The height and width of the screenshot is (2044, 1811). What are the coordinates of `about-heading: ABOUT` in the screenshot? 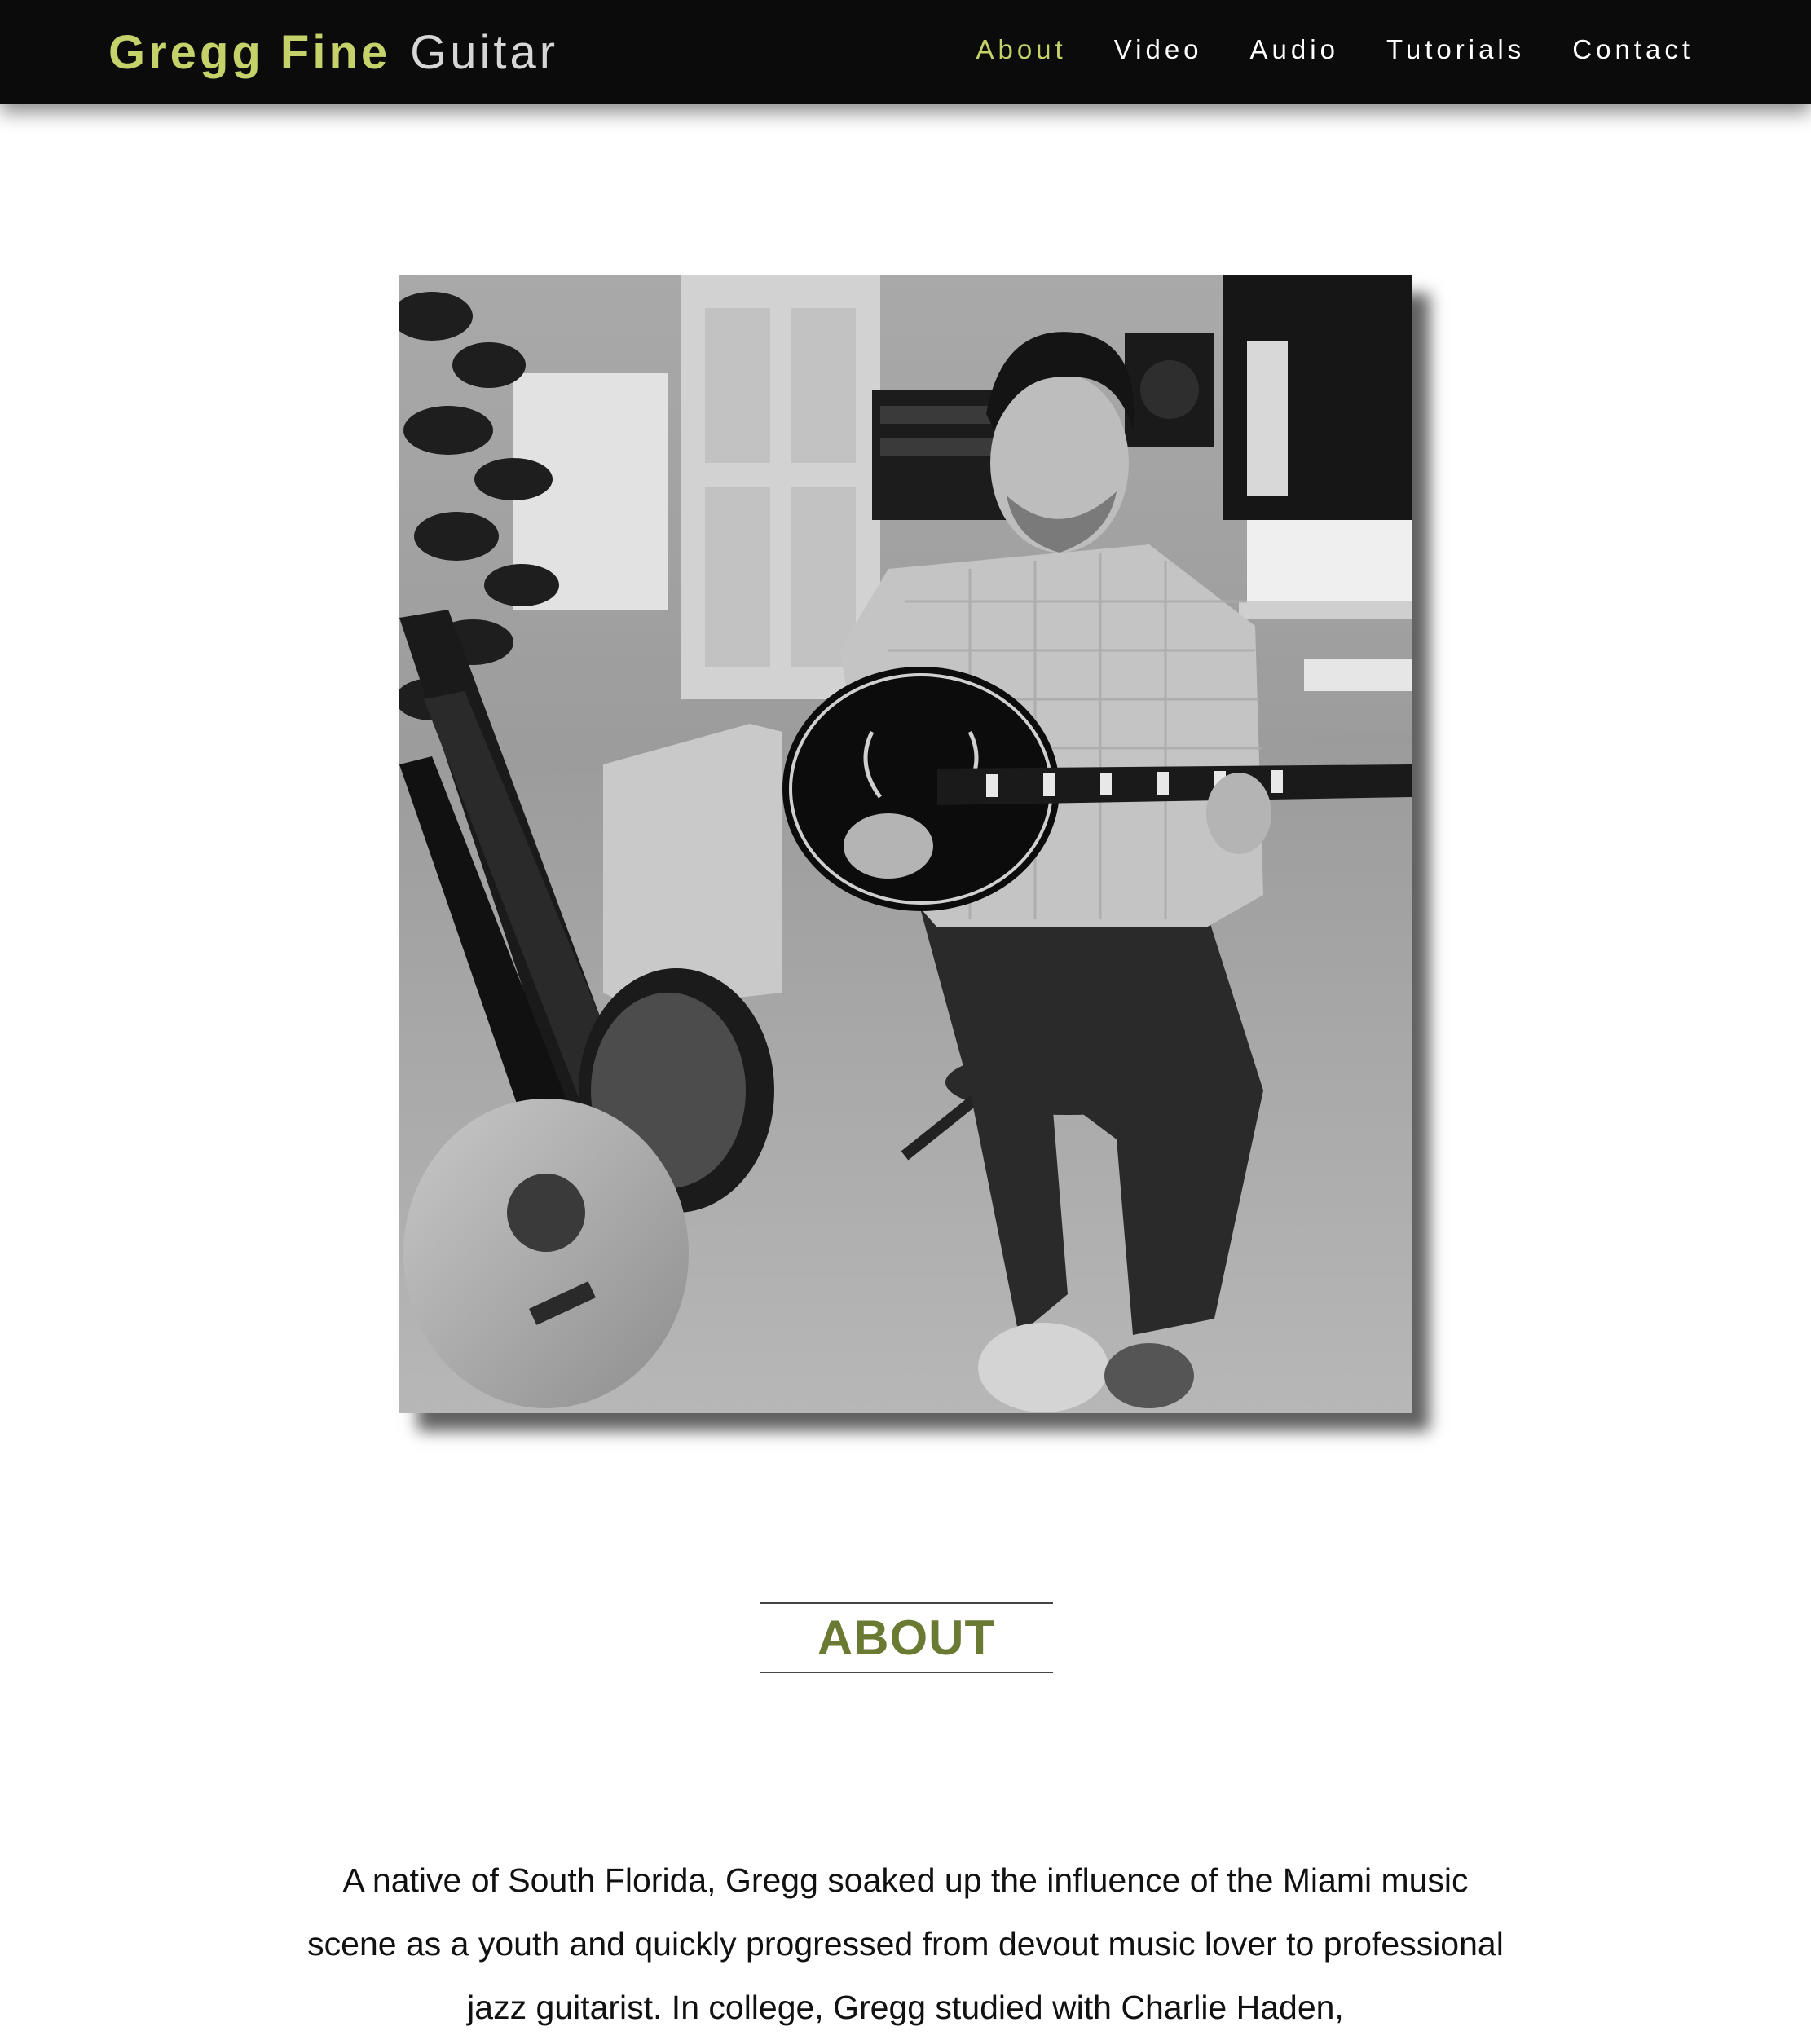 It's located at (906, 1637).